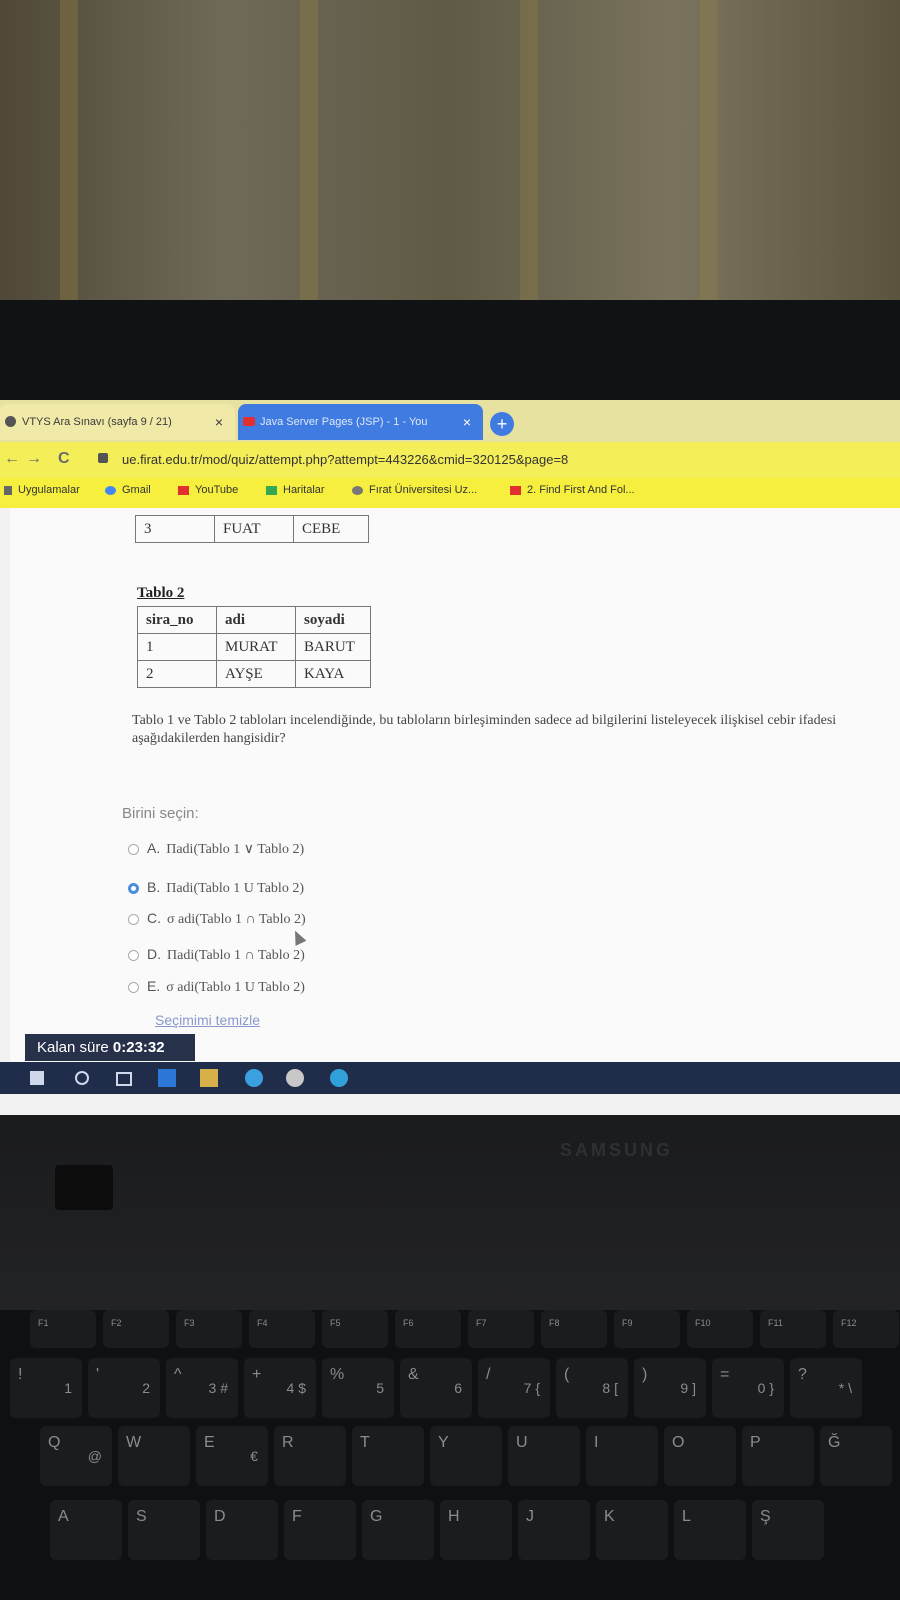 This screenshot has width=900, height=1600. What do you see at coordinates (295, 490) in the screenshot?
I see `bookmark-maps: Haritalar` at bounding box center [295, 490].